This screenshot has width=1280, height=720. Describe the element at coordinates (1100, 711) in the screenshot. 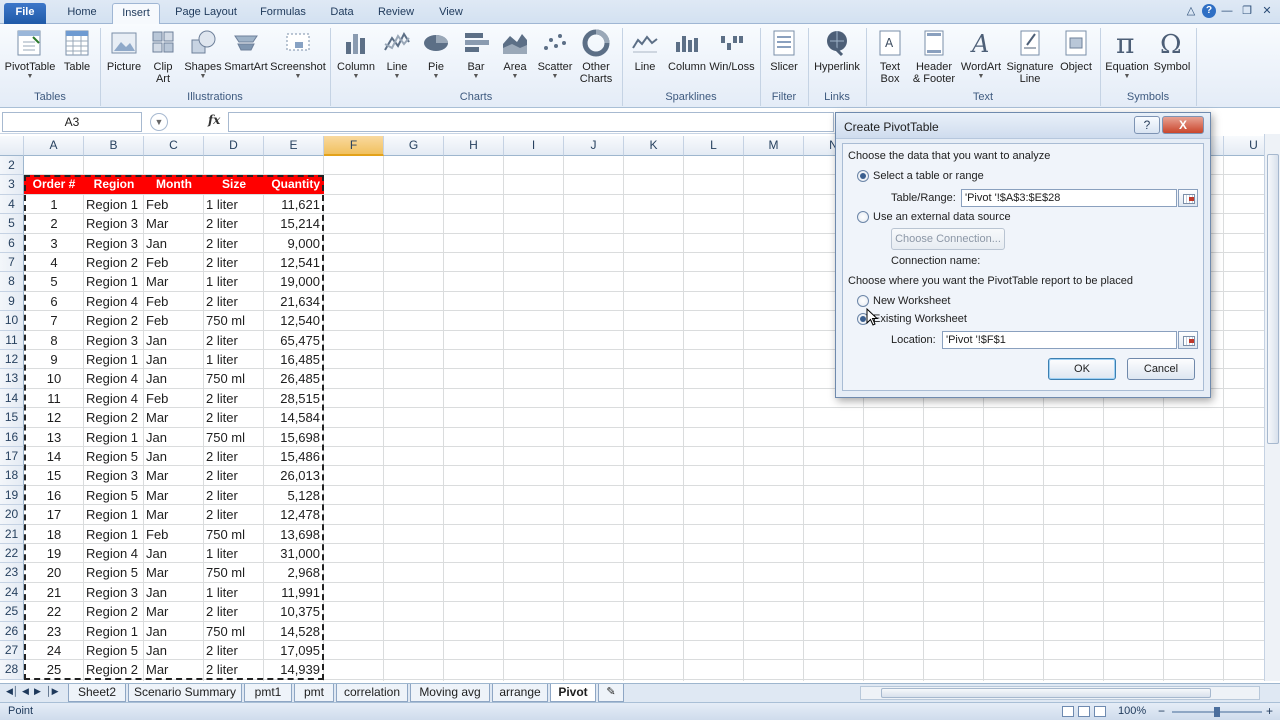

I see `page-break-view-icon` at that location.